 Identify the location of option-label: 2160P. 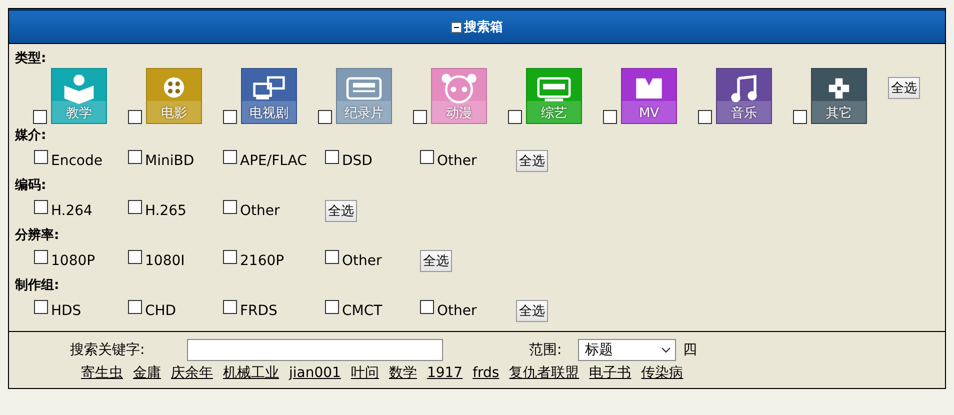
(262, 261).